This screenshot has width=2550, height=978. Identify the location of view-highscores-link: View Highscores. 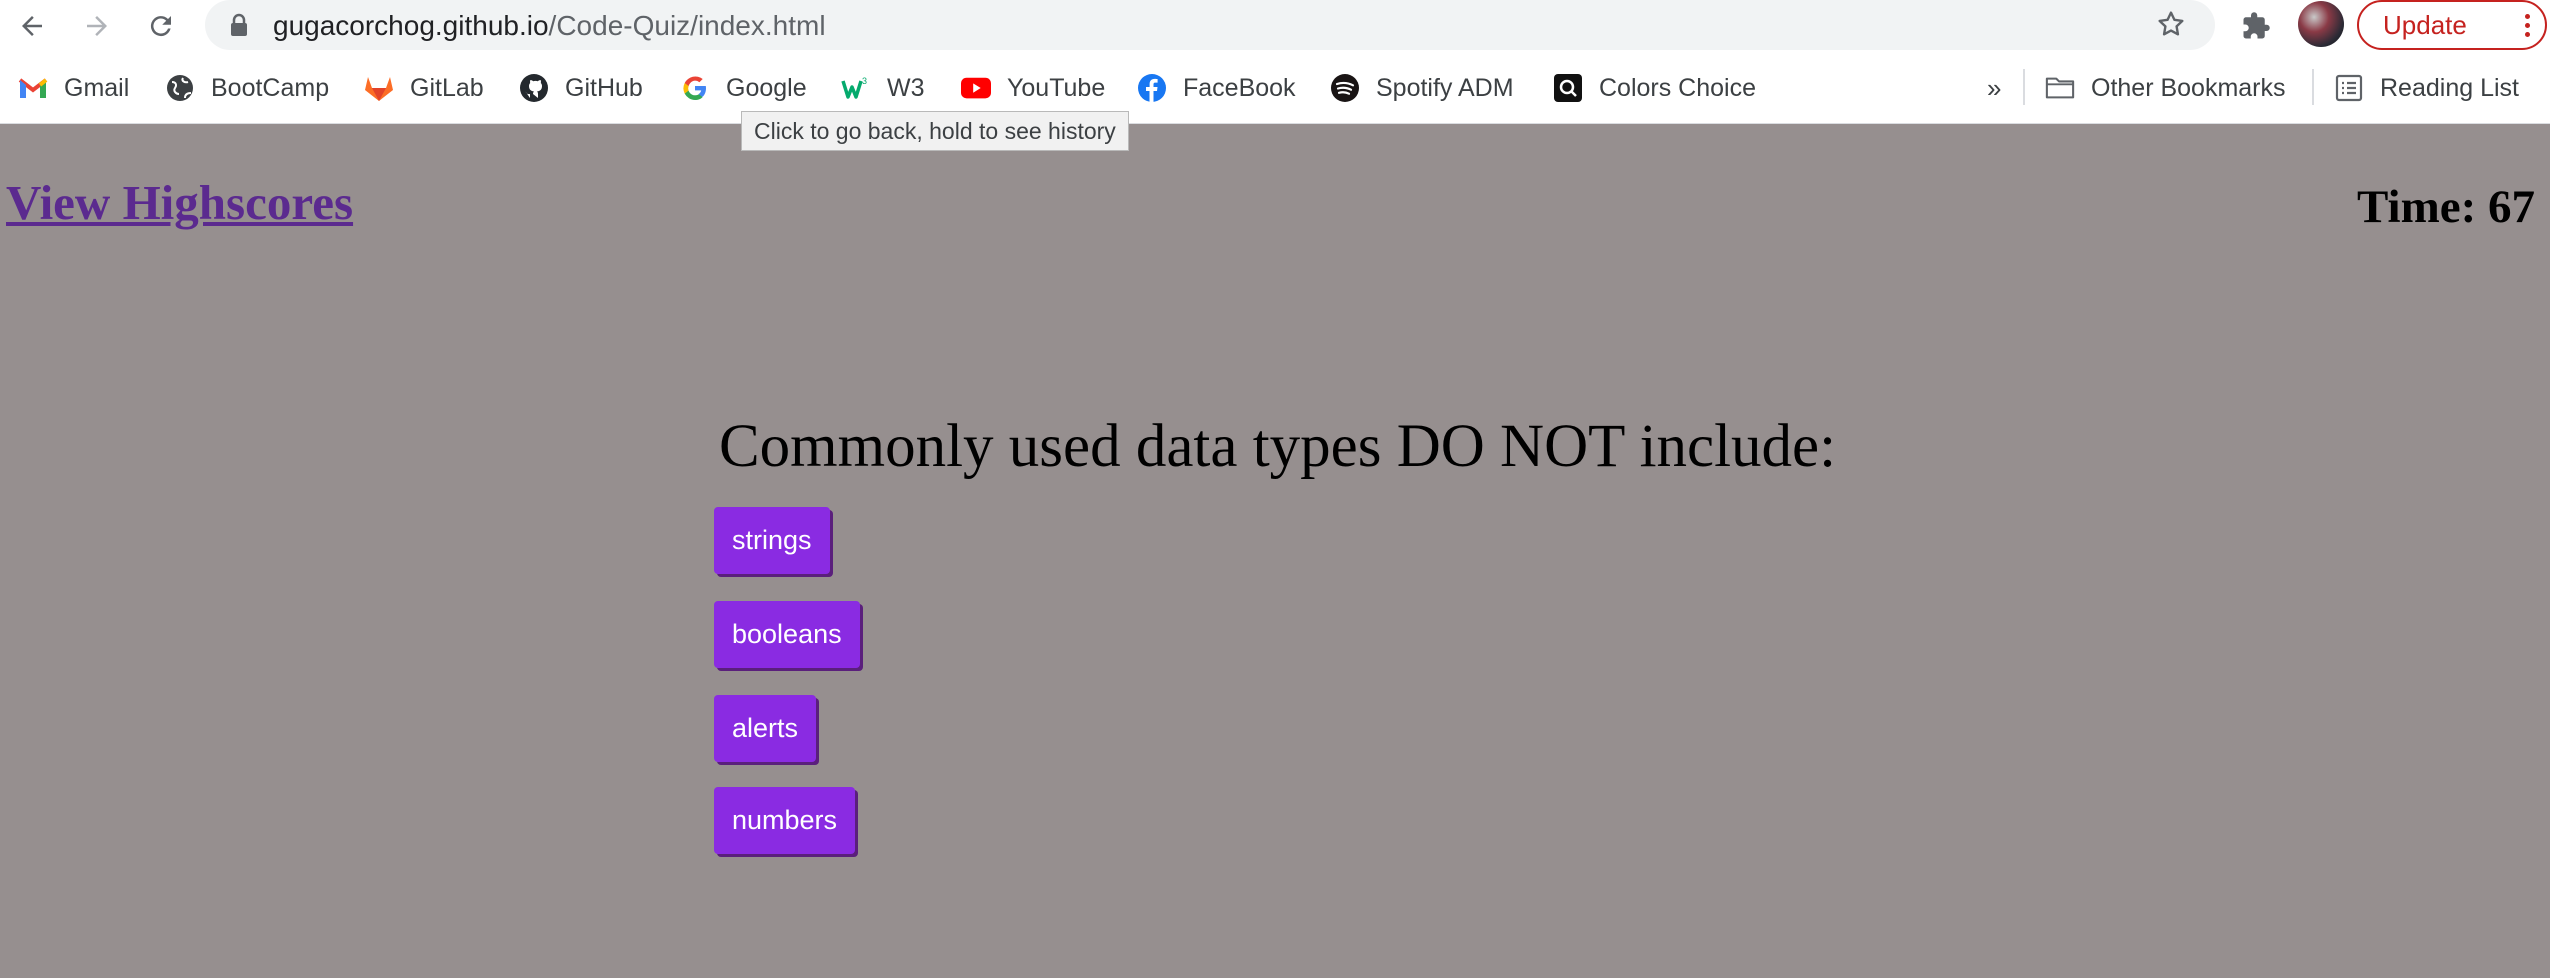
(179, 202).